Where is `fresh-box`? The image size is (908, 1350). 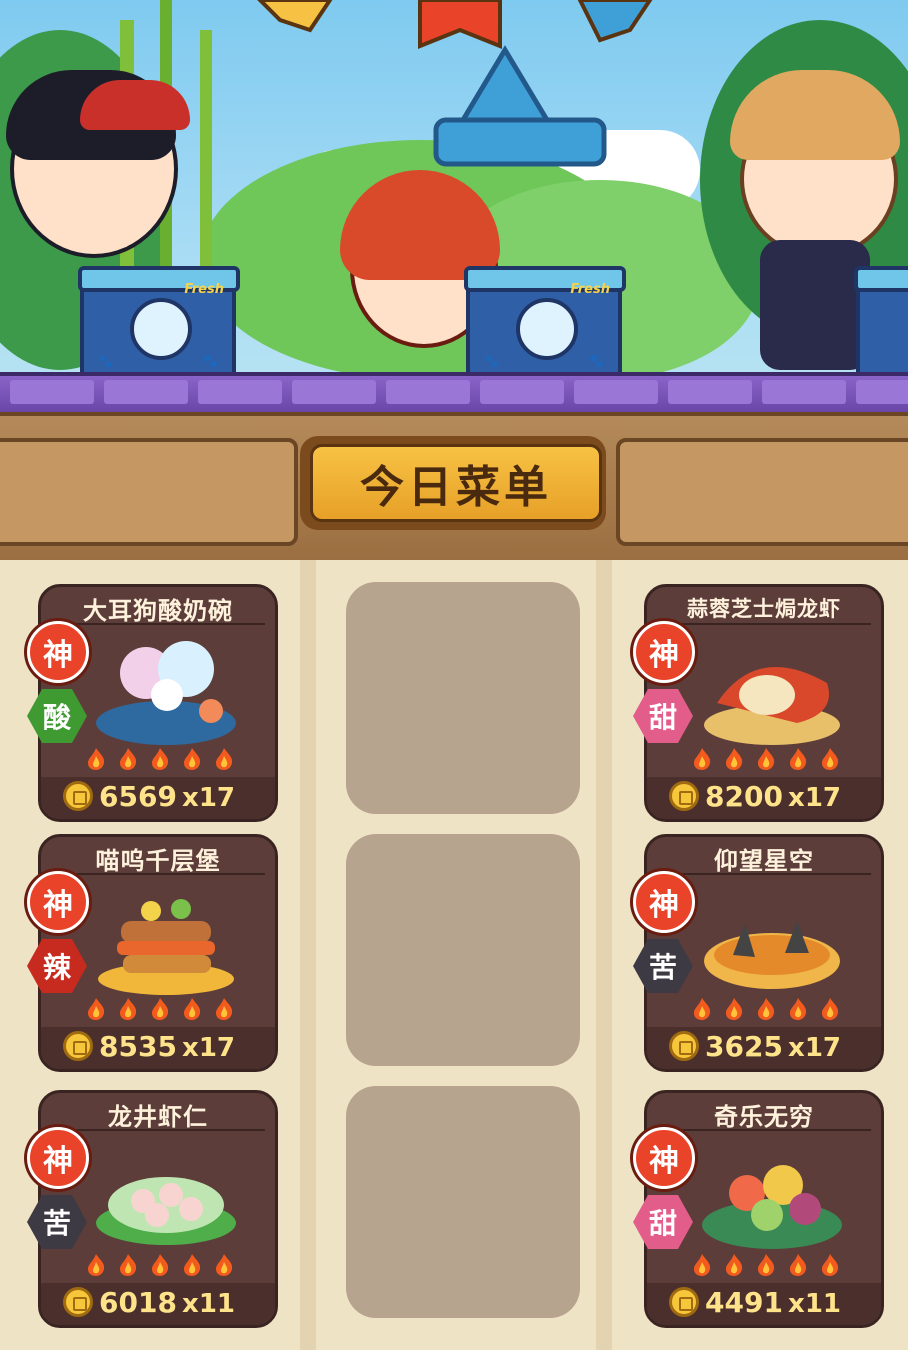
fresh-box is located at coordinates (881, 323).